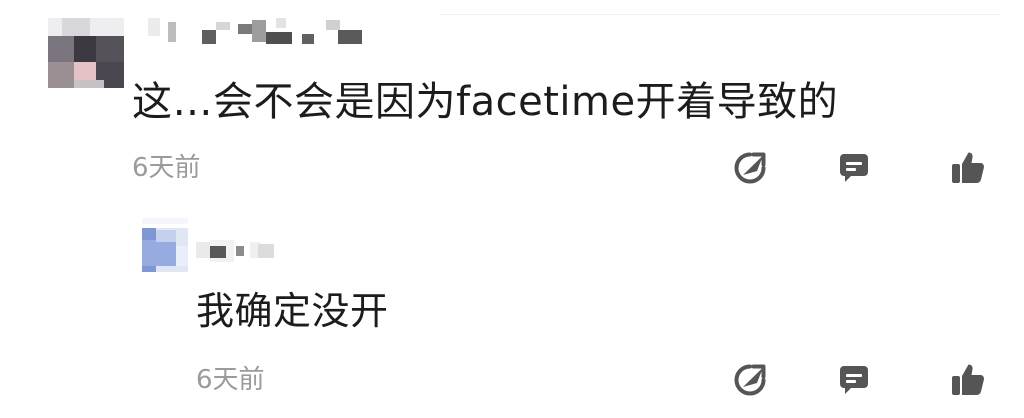 The height and width of the screenshot is (418, 1024). I want to click on reply-reply-button, so click(854, 380).